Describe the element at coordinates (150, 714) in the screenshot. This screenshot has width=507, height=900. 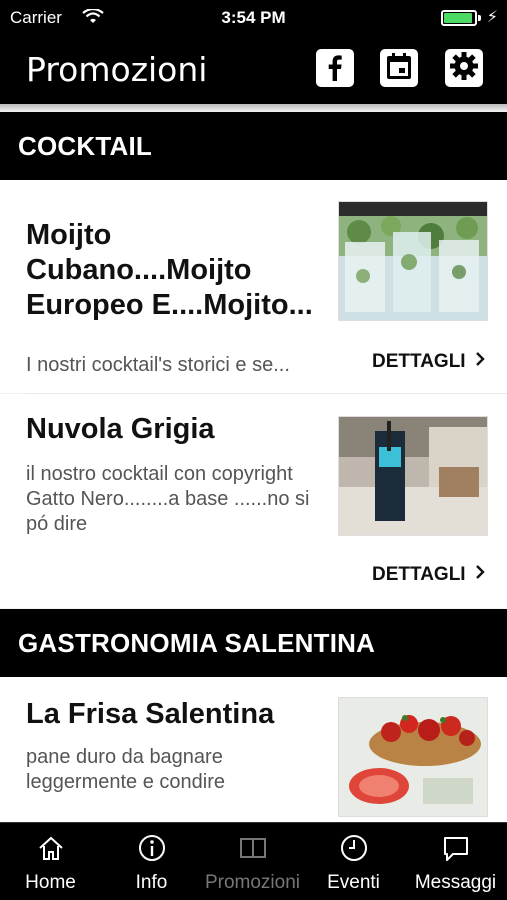
I see `promo-title: La Frisa Salentina` at that location.